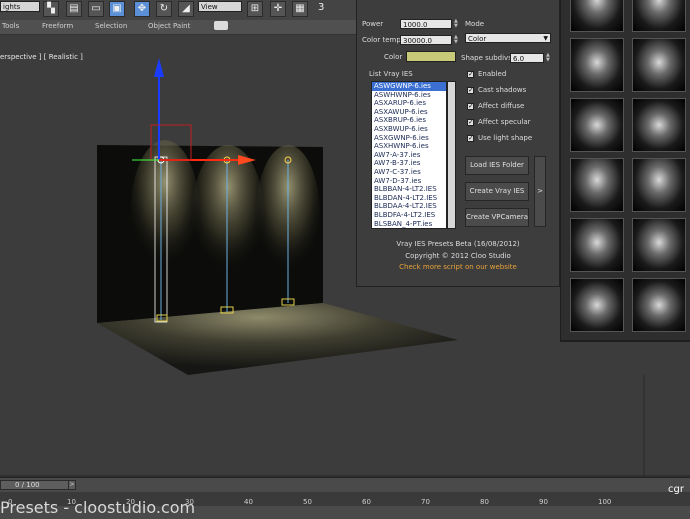 The width and height of the screenshot is (690, 519). What do you see at coordinates (321, 7) in the screenshot?
I see `snap-toggle-label: 3` at bounding box center [321, 7].